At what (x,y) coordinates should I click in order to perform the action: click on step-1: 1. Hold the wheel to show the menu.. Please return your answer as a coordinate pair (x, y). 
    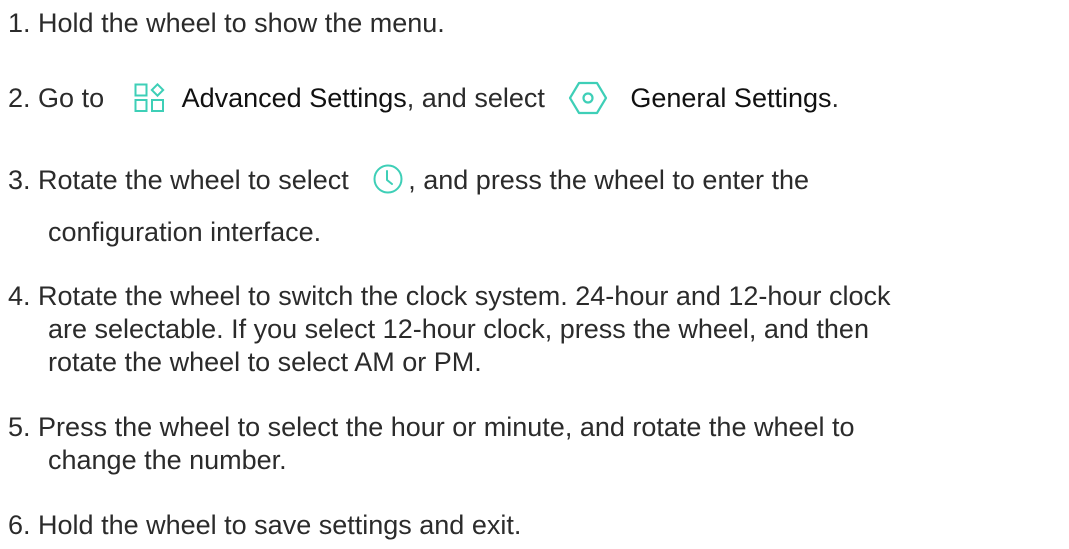
    Looking at the image, I should click on (226, 23).